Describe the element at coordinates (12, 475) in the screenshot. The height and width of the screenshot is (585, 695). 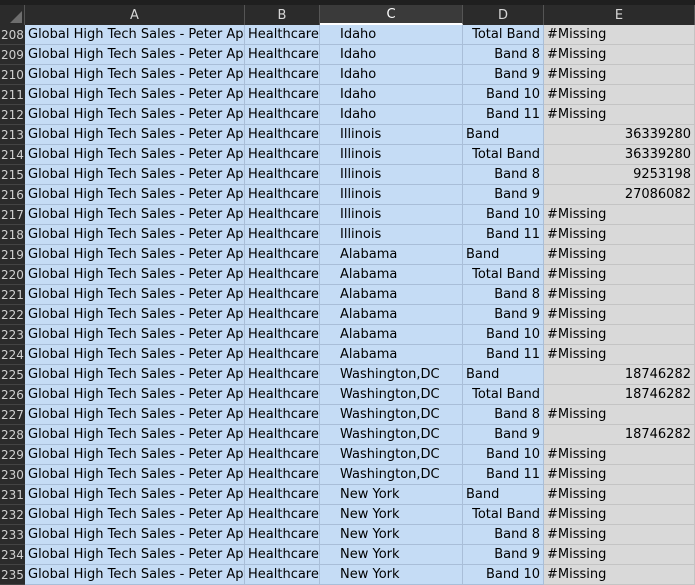
I see `row-header: 230` at that location.